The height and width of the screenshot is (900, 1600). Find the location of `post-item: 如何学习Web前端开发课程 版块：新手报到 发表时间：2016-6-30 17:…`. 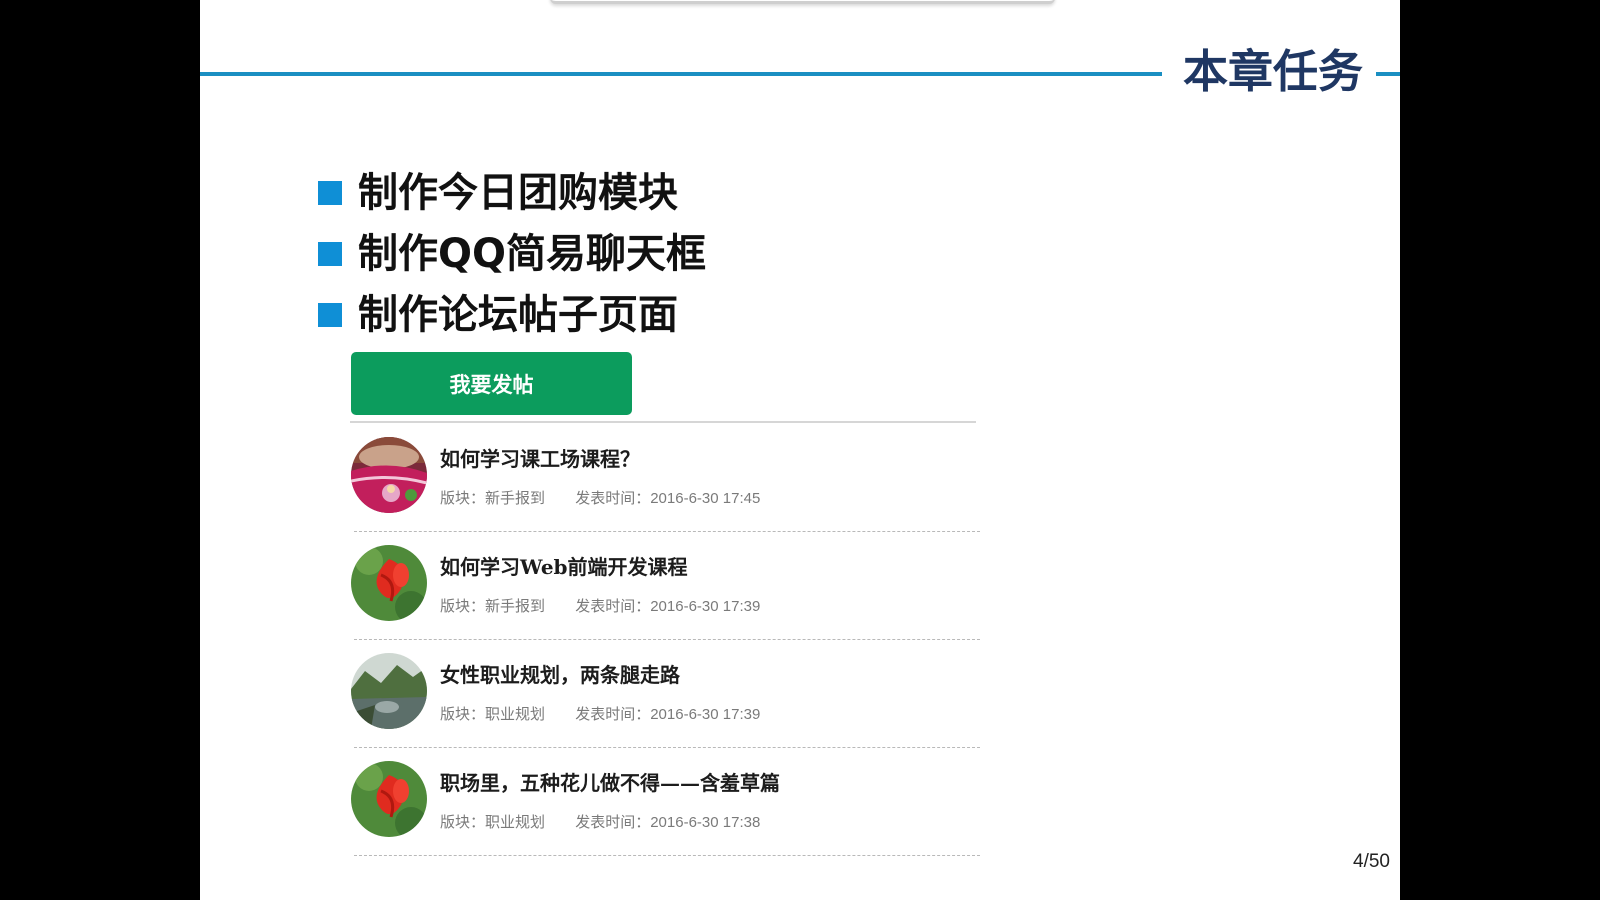

post-item: 如何学习Web前端开发课程 版块：新手报到 发表时间：2016-6-30 17:… is located at coordinates (665, 597).